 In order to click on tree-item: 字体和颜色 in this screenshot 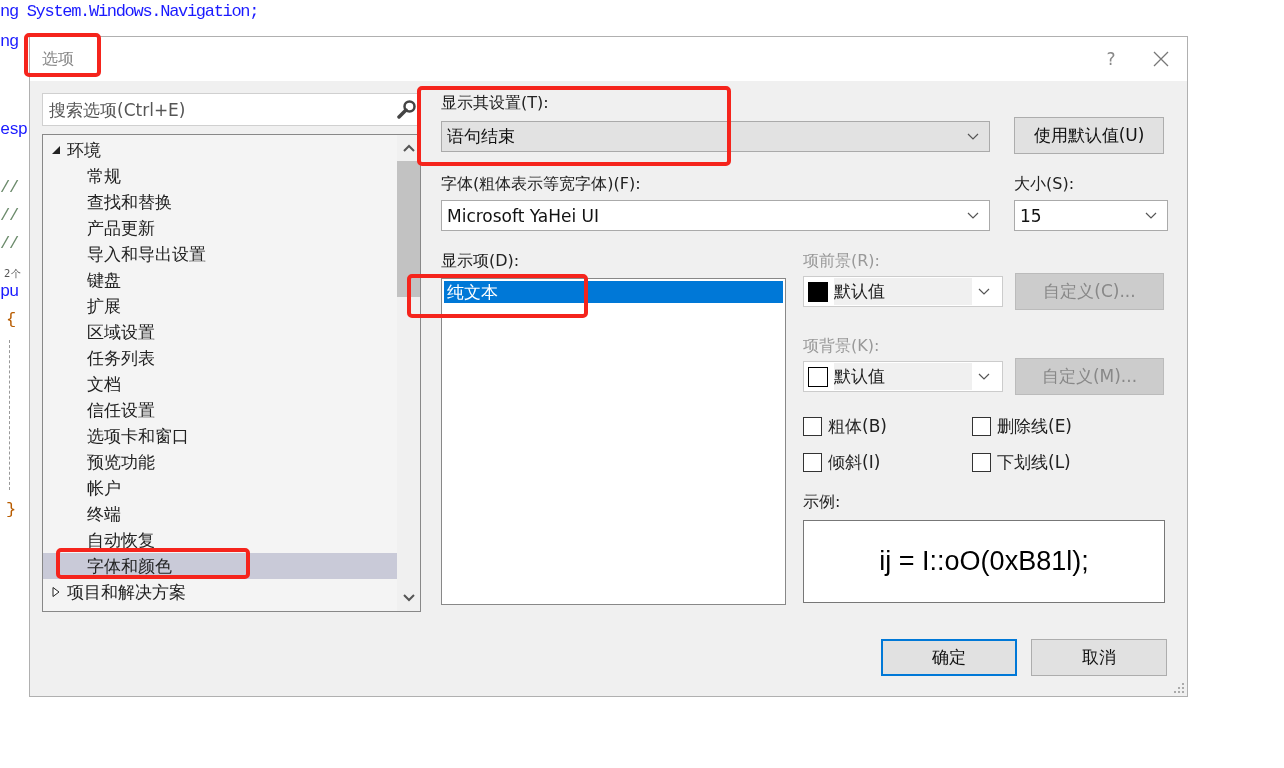, I will do `click(220, 566)`.